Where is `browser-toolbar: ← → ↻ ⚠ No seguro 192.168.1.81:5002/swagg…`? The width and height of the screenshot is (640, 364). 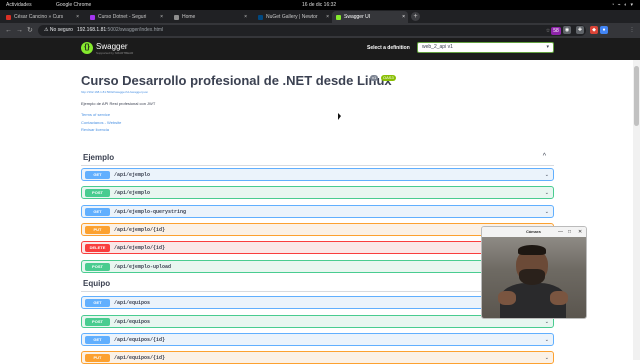 browser-toolbar: ← → ↻ ⚠ No seguro 192.168.1.81:5002/swagg… is located at coordinates (320, 30).